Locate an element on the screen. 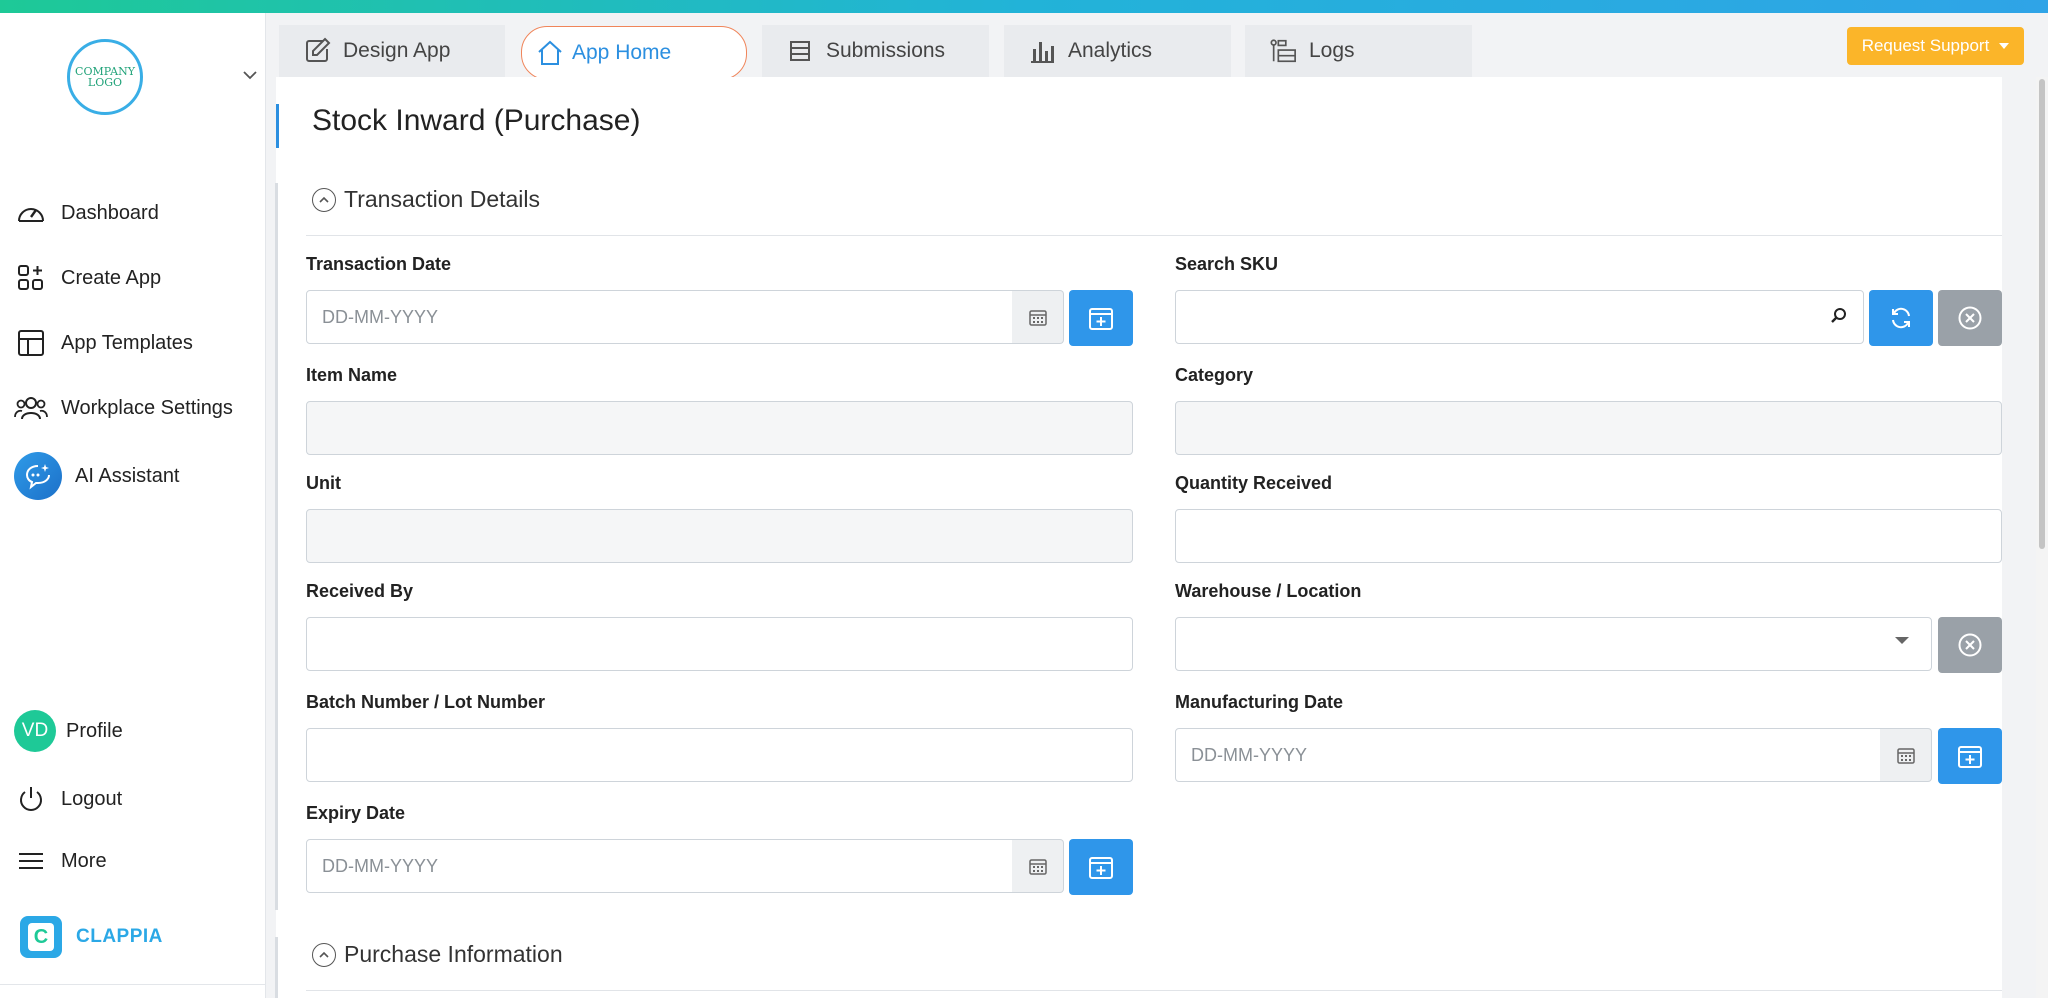 This screenshot has width=2048, height=998. sidebar-item-label: Logout is located at coordinates (92, 798).